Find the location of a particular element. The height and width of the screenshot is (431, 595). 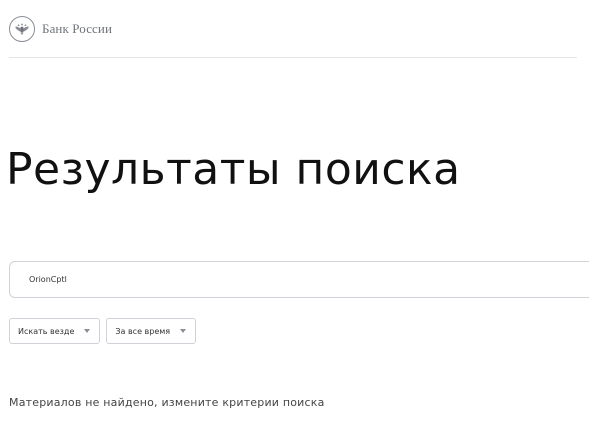

search-box is located at coordinates (299, 279).